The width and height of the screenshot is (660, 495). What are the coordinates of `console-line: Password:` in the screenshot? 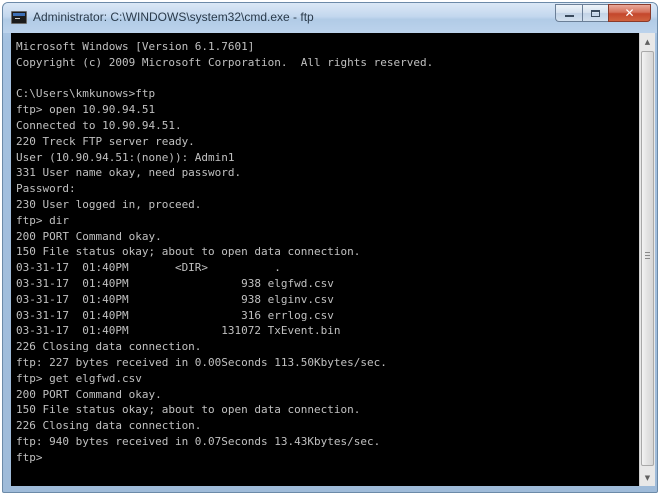 It's located at (46, 189).